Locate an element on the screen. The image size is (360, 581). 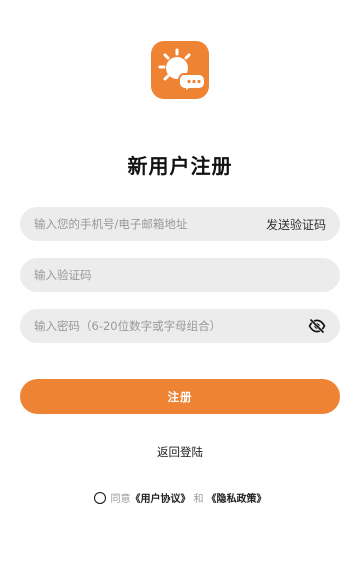
code-field-container is located at coordinates (180, 275).